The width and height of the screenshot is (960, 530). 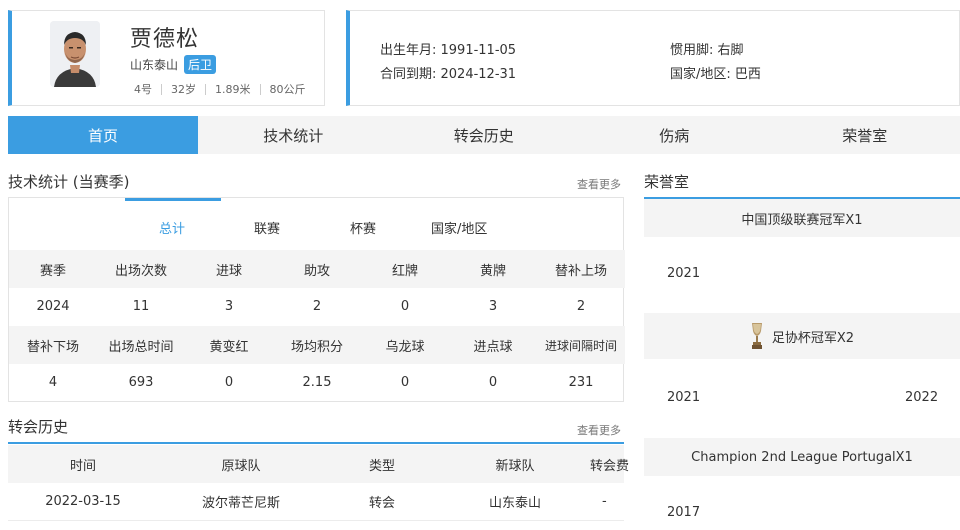 I want to click on col-header: 进点球, so click(x=493, y=347).